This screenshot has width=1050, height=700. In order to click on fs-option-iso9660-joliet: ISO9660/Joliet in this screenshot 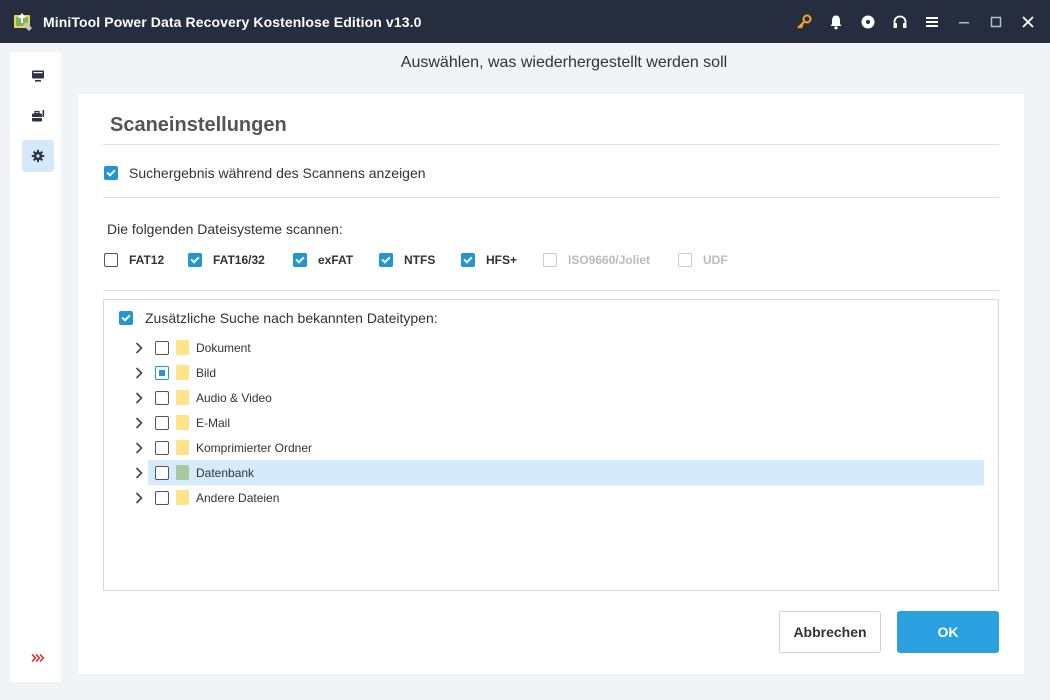, I will do `click(596, 260)`.